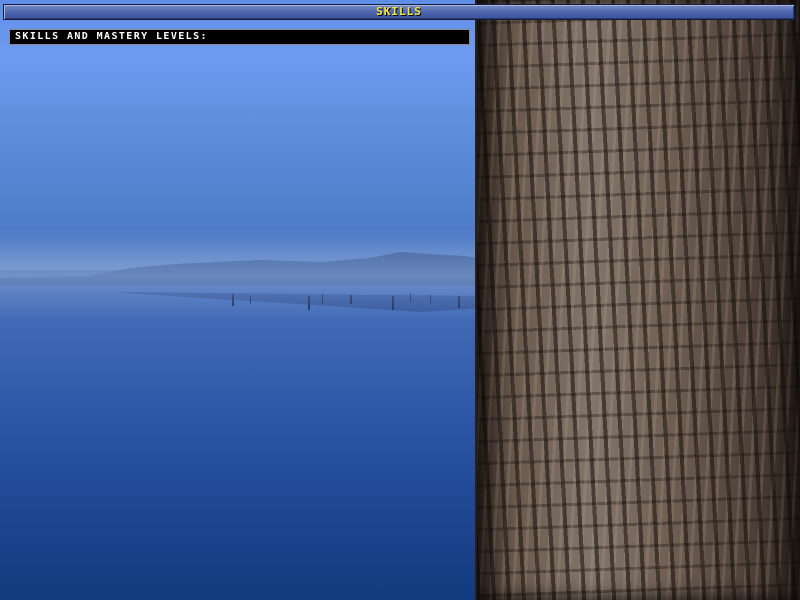  I want to click on window-title: SKILLS, so click(399, 11).